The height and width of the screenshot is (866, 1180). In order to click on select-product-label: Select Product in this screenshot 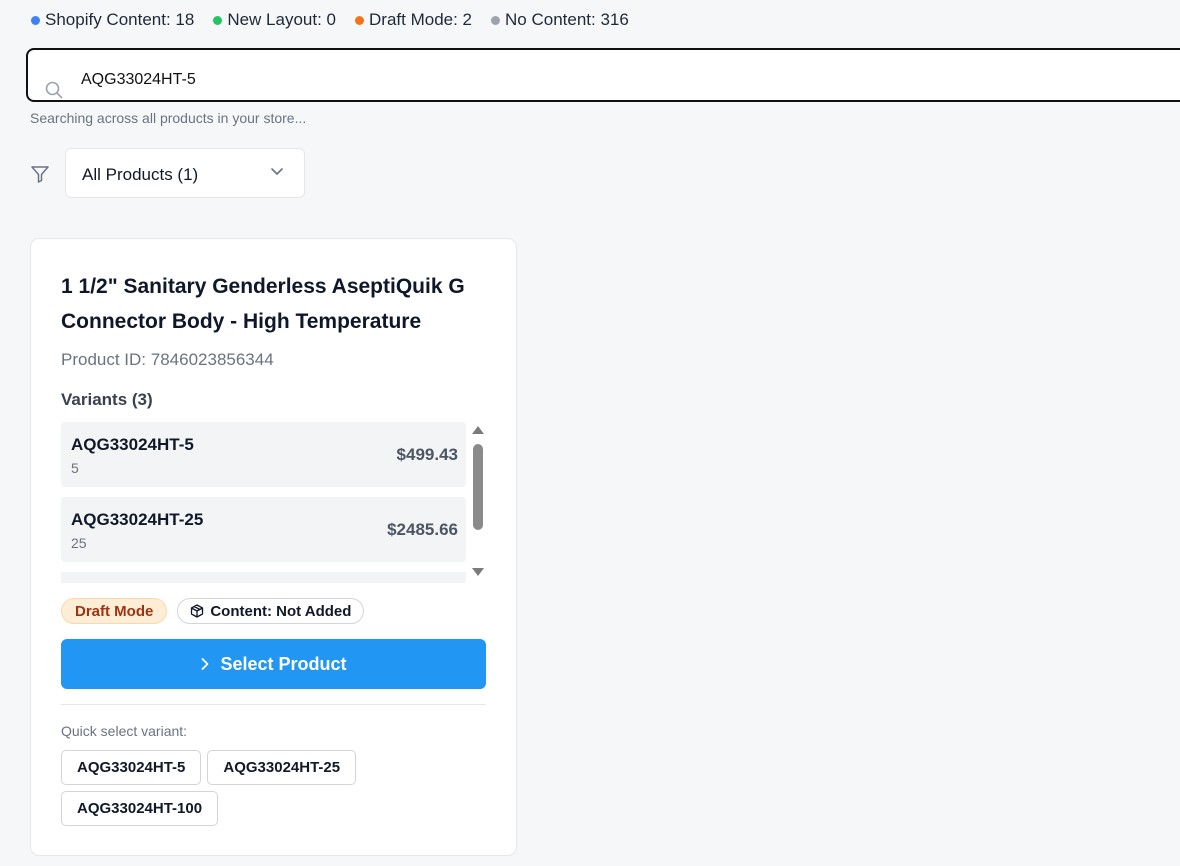, I will do `click(283, 663)`.